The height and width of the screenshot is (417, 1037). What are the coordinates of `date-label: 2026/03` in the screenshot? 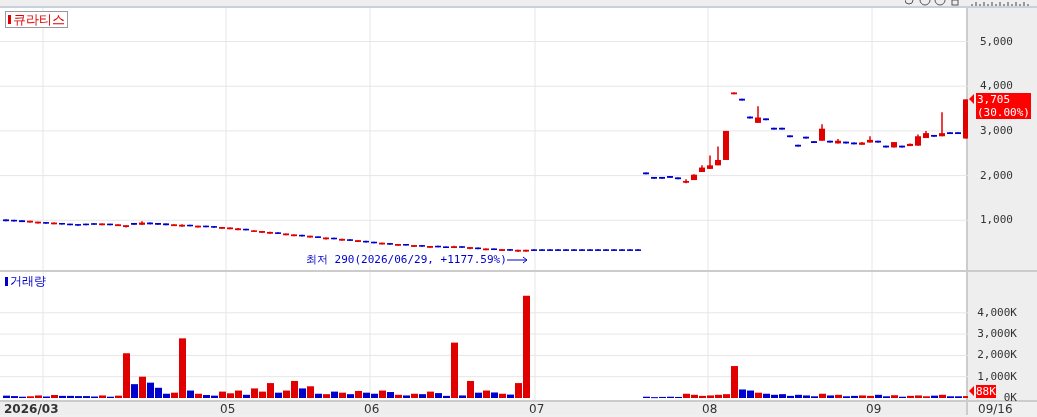 It's located at (31, 409).